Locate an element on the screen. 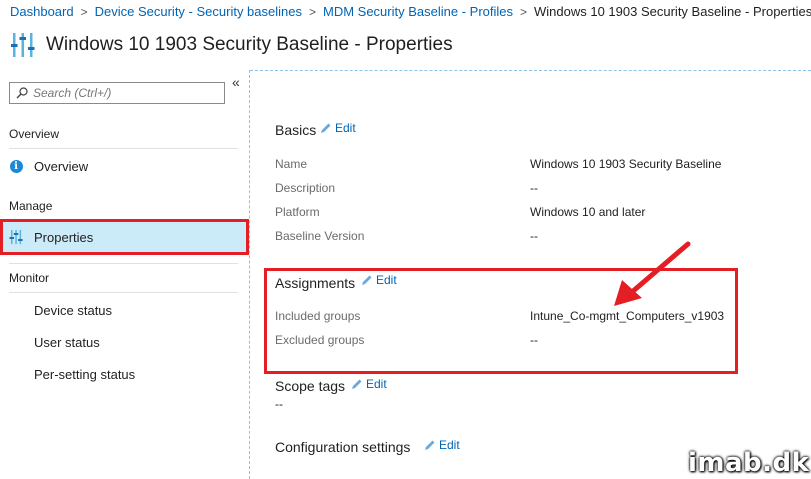 The height and width of the screenshot is (479, 811). breadcrumb-security-baselines: Device Security - Security baselines is located at coordinates (198, 11).